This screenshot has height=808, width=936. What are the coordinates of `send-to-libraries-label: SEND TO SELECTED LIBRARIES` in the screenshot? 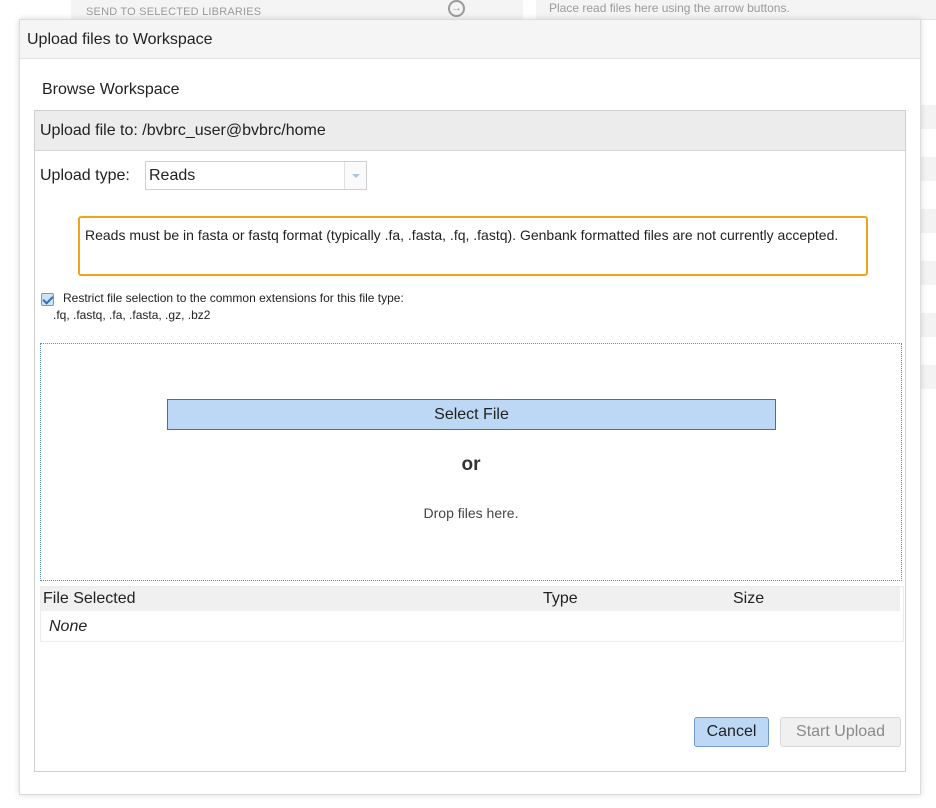 It's located at (174, 12).